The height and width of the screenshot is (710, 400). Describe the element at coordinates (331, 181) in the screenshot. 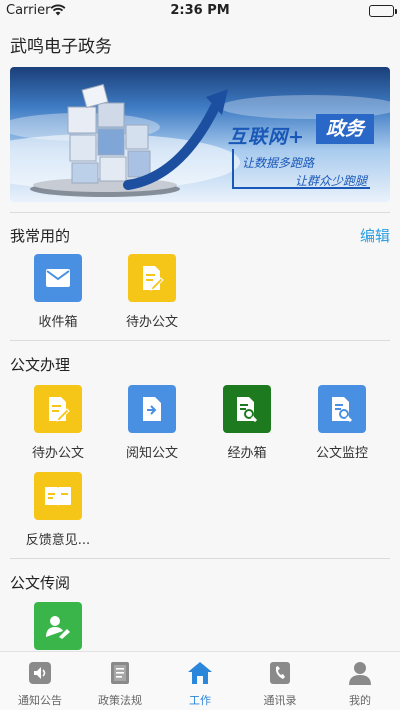

I see `banner-subtitle-2: 让群众少跑腿` at that location.